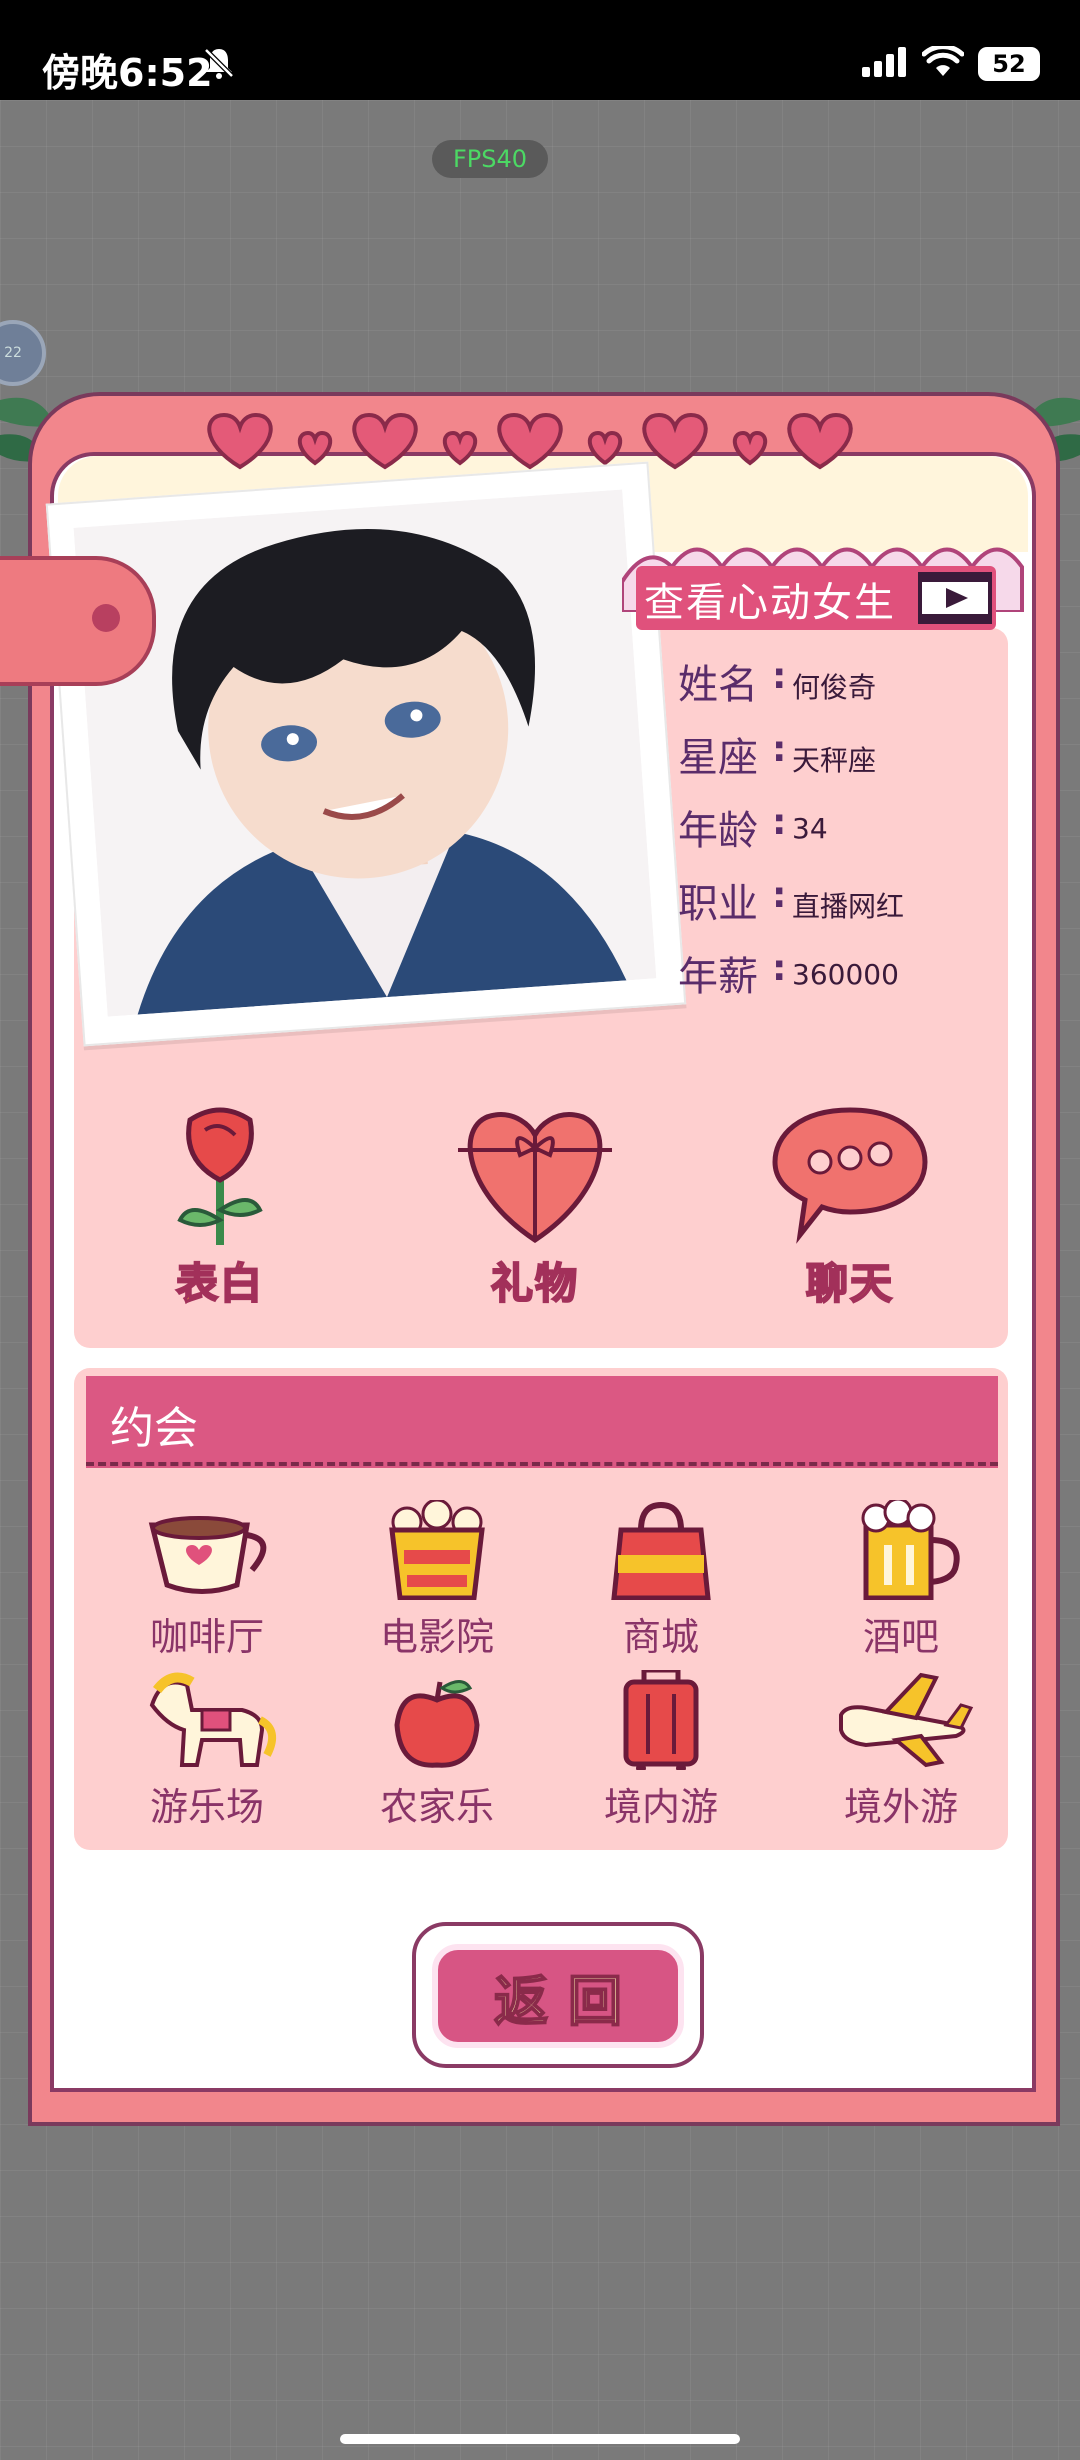 The image size is (1080, 2460). Describe the element at coordinates (1009, 64) in the screenshot. I see `battery-indicator: 52` at that location.